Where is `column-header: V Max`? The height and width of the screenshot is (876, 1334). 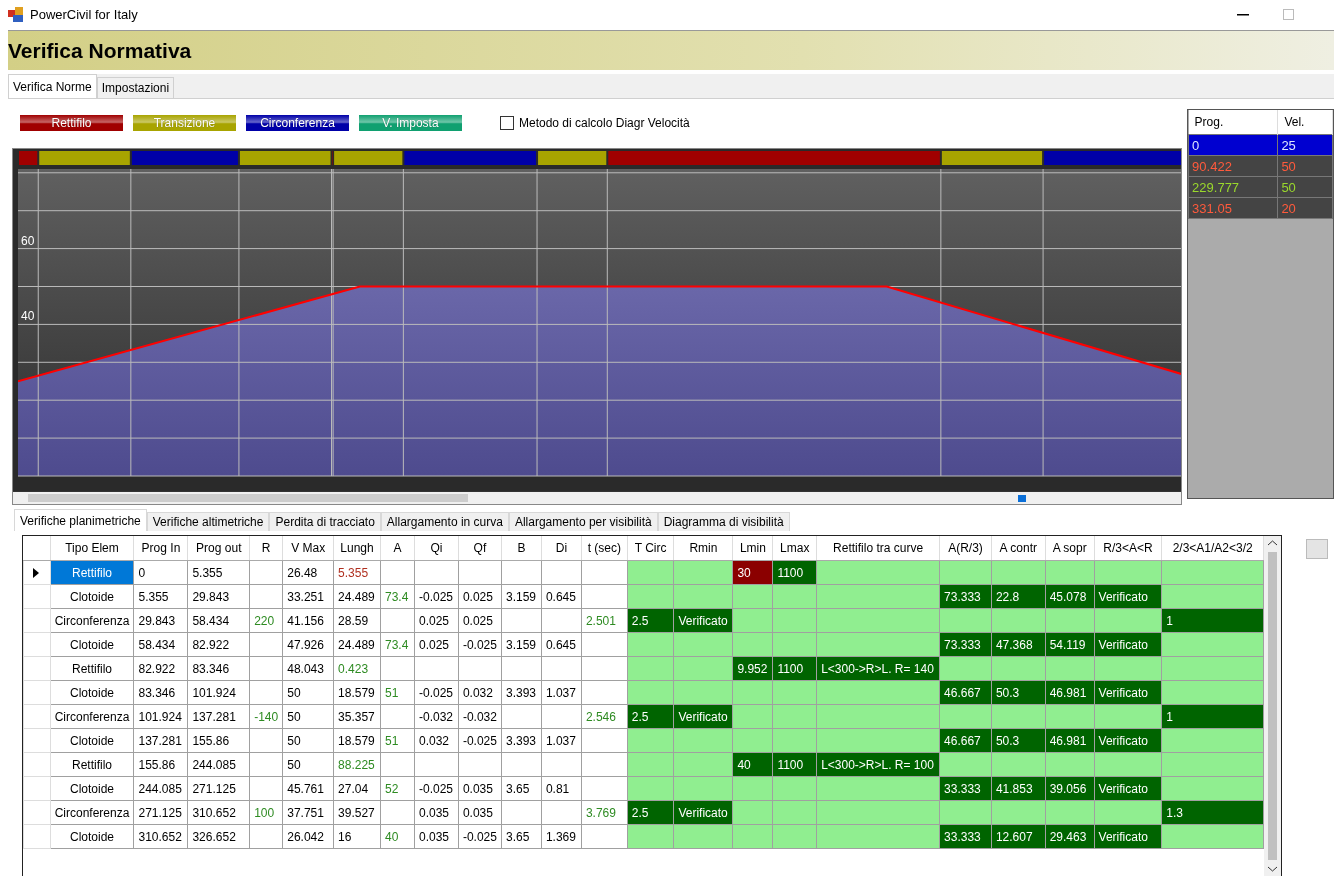 column-header: V Max is located at coordinates (308, 548).